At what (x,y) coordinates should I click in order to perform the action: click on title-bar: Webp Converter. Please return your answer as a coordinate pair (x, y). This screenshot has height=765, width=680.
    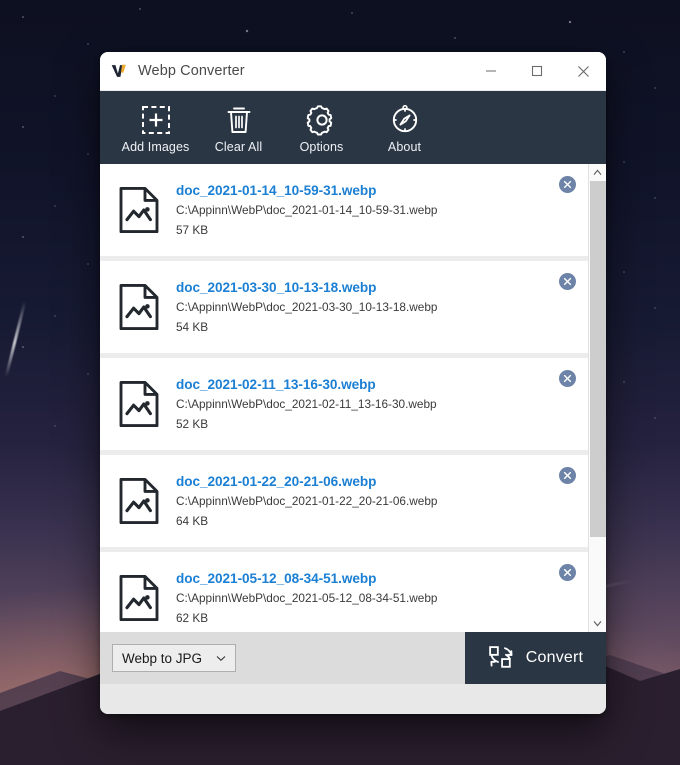
    Looking at the image, I should click on (353, 71).